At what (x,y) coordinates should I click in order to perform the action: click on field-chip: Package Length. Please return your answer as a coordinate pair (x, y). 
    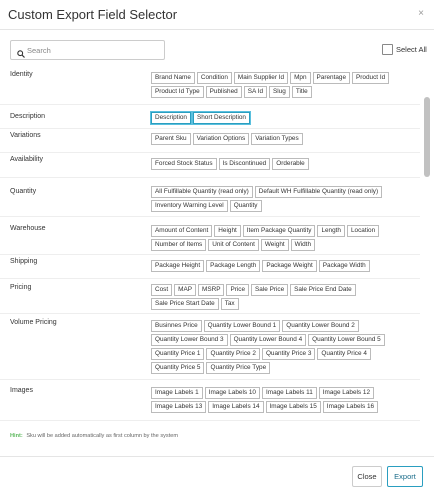
    Looking at the image, I should click on (233, 266).